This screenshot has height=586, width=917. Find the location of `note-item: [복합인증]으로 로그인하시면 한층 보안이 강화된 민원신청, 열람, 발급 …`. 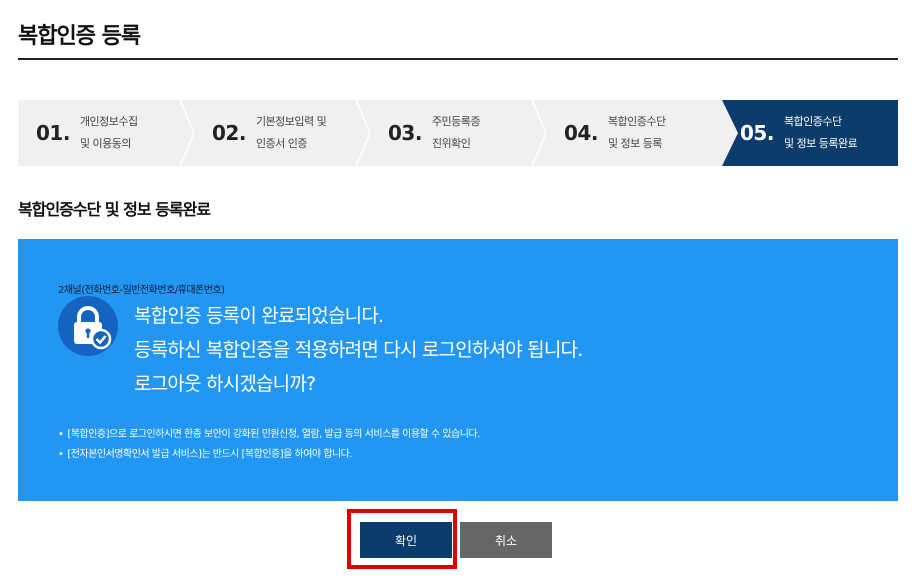

note-item: [복합인증]으로 로그인하시면 한층 보안이 강화된 민원신청, 열람, 발급 … is located at coordinates (269, 435).